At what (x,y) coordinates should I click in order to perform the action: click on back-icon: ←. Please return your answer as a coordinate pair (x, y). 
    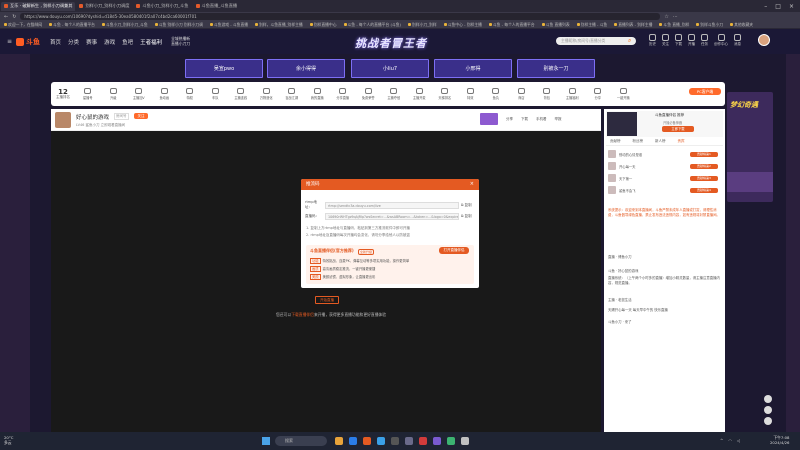
    Looking at the image, I should click on (6, 17).